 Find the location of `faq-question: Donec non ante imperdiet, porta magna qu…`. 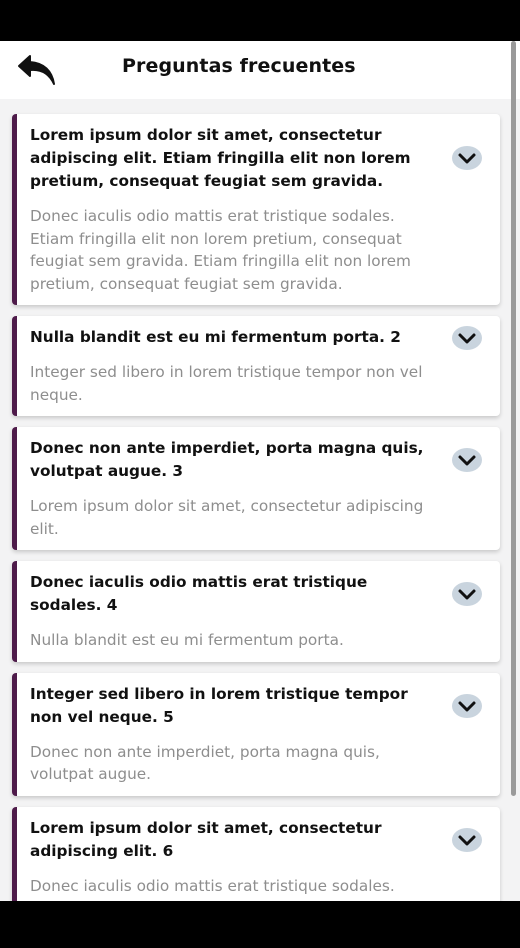

faq-question: Donec non ante imperdiet, porta magna qu… is located at coordinates (227, 459).